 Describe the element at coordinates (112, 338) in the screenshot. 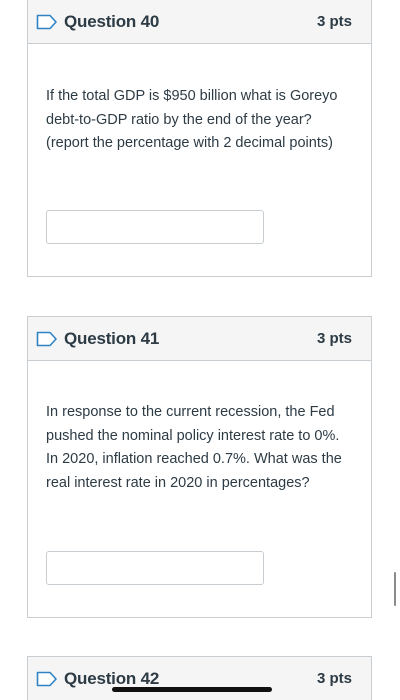

I see `question-title: Question 41` at that location.